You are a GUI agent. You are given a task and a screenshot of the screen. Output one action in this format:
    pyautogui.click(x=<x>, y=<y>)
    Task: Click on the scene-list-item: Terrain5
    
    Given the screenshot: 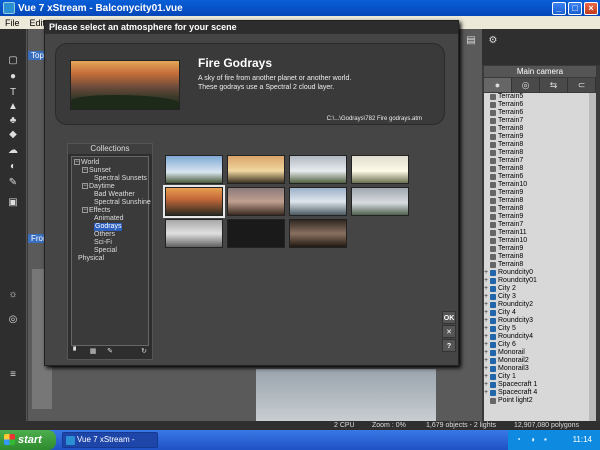 What is the action you would take?
    pyautogui.click(x=540, y=97)
    